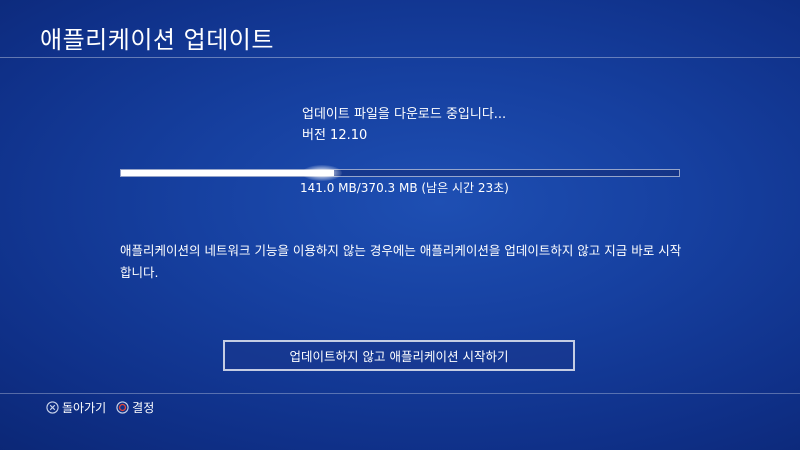 The height and width of the screenshot is (450, 800). Describe the element at coordinates (404, 188) in the screenshot. I see `progress-size-text: 141.0 MB/370.3 MB (남은 시간 23초)` at that location.